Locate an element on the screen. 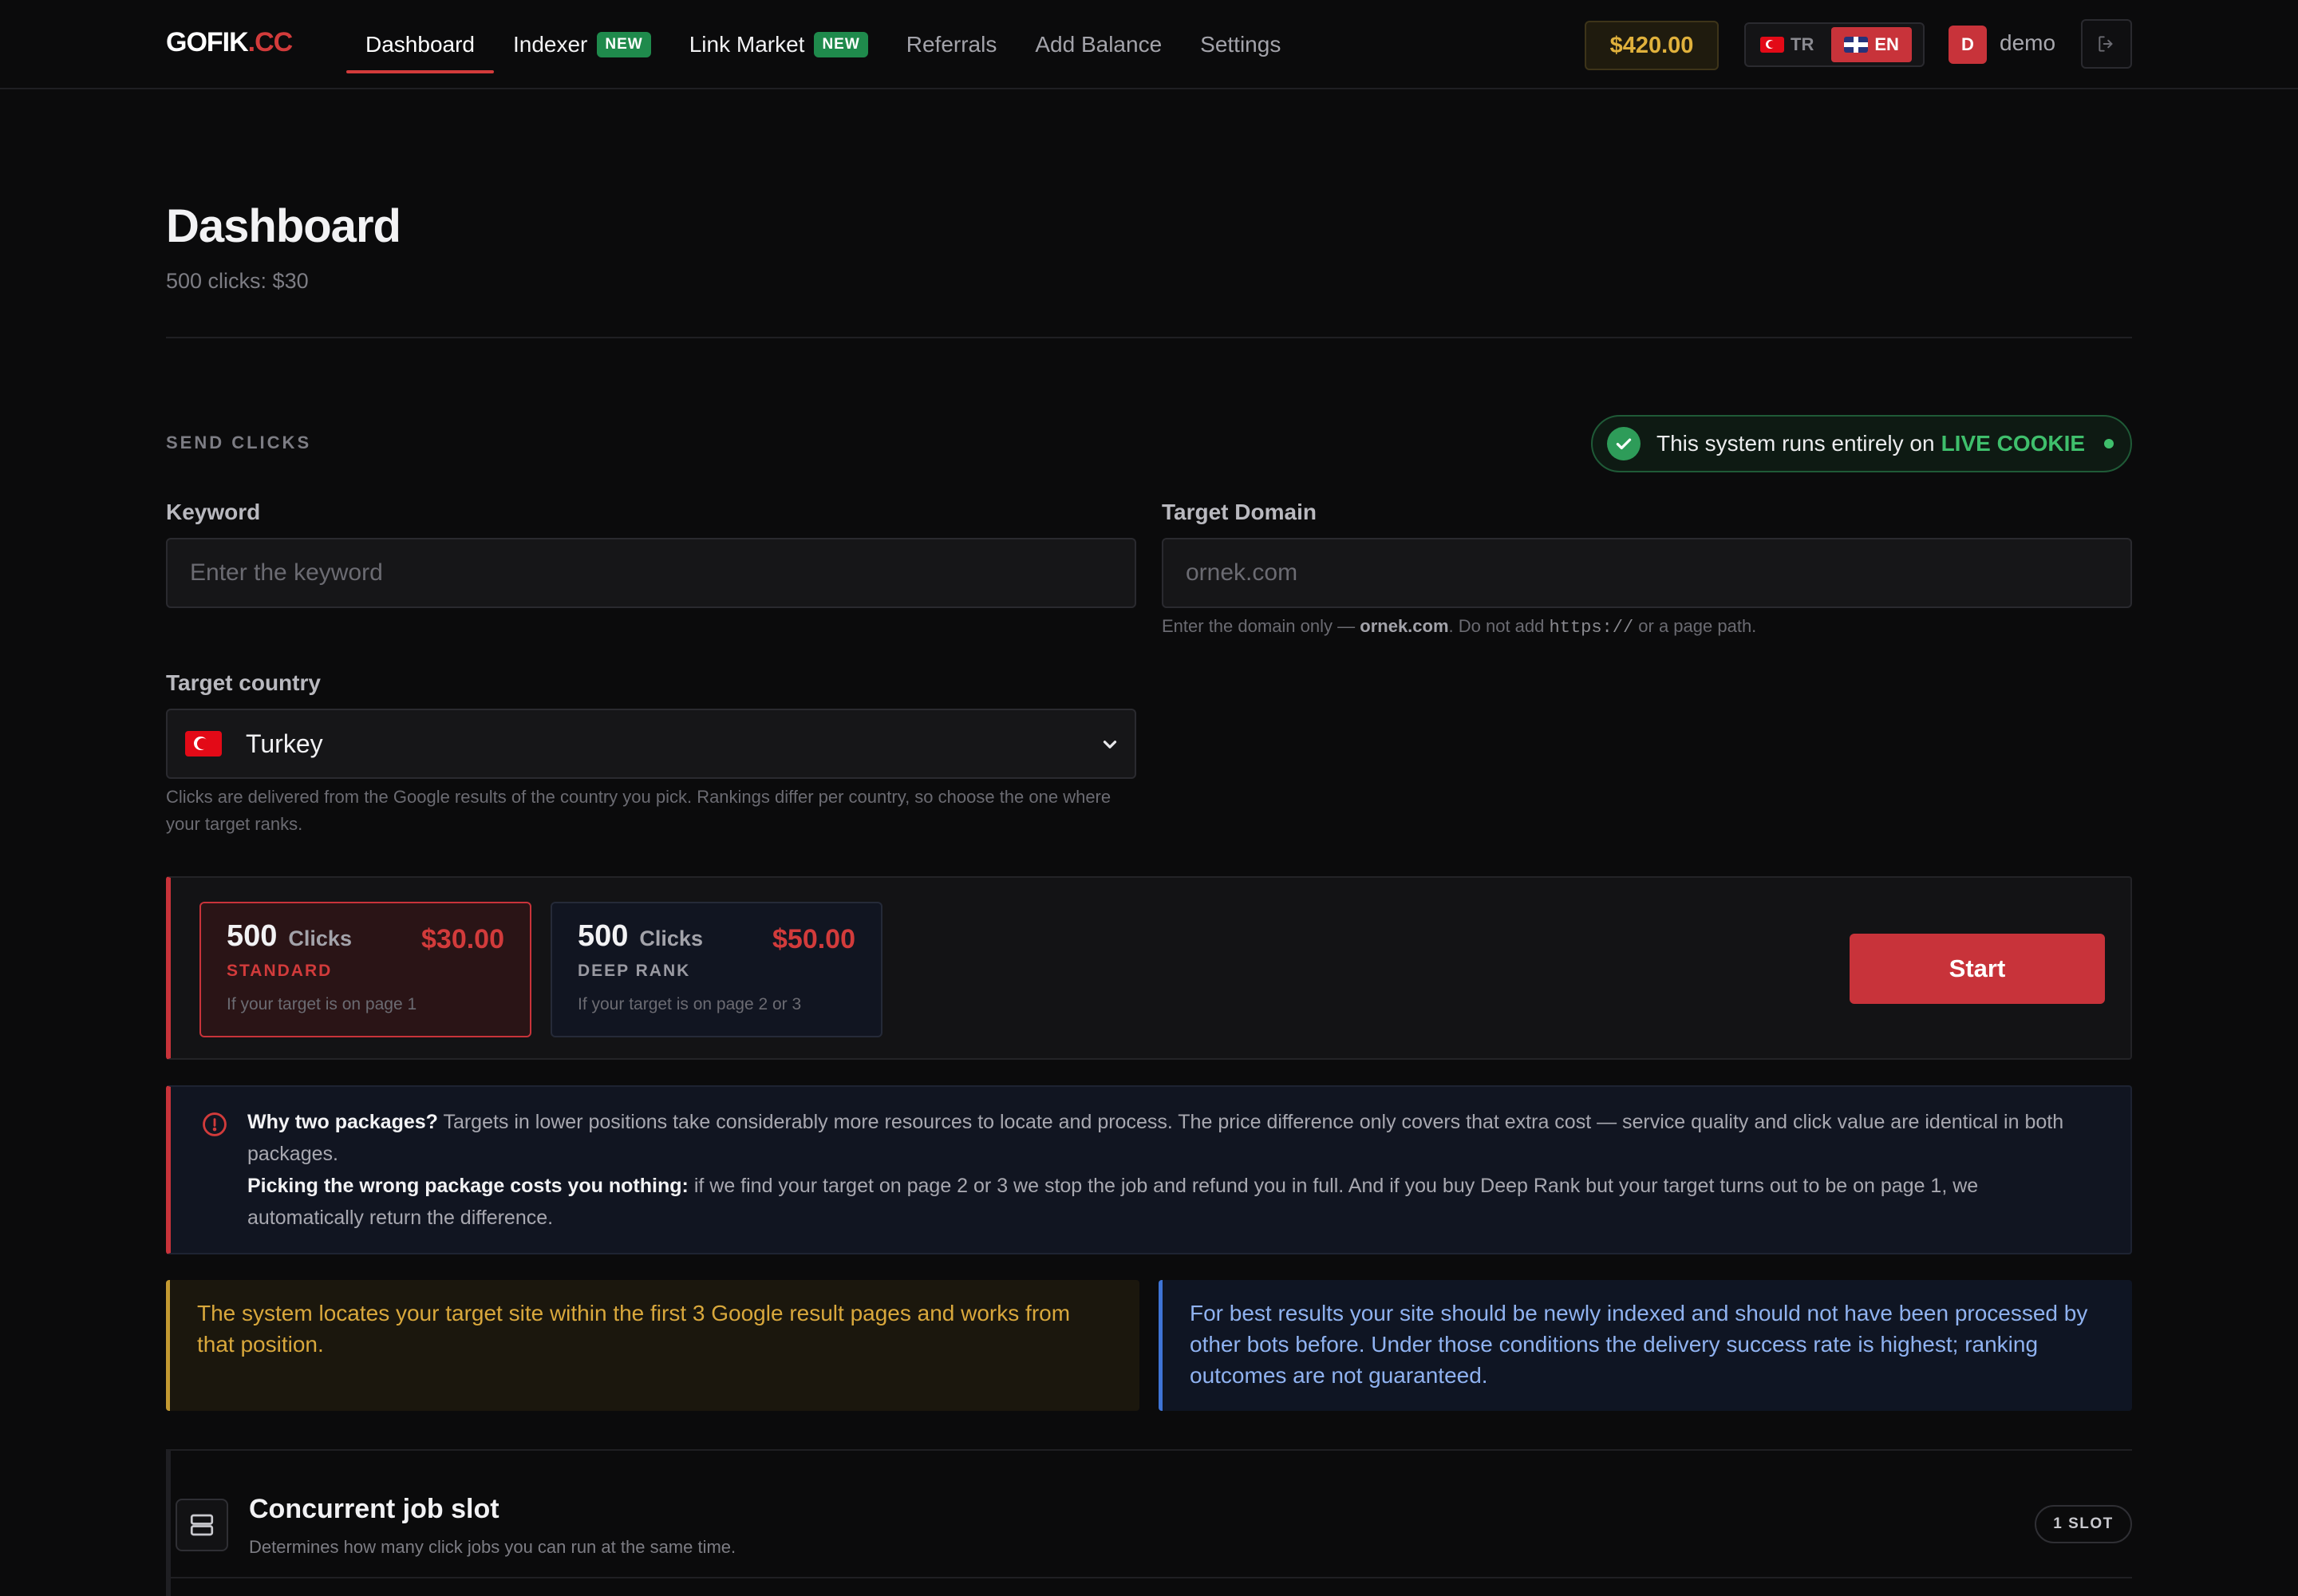  check-icon is located at coordinates (1624, 444).